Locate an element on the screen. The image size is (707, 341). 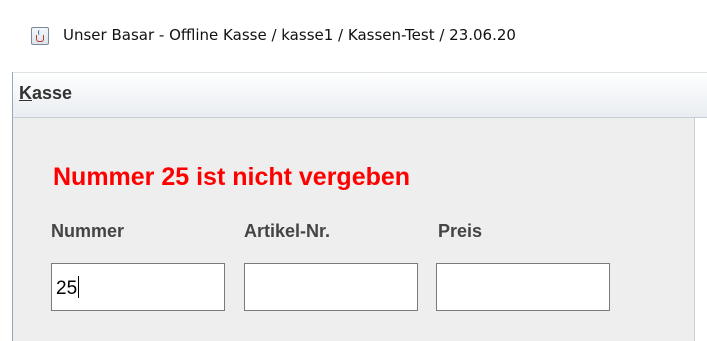
preis-input is located at coordinates (523, 287).